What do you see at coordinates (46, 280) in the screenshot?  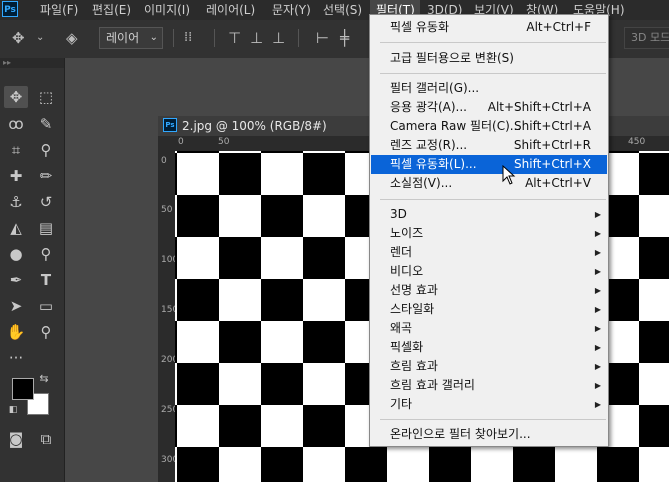 I see `type-tool-icon: T` at bounding box center [46, 280].